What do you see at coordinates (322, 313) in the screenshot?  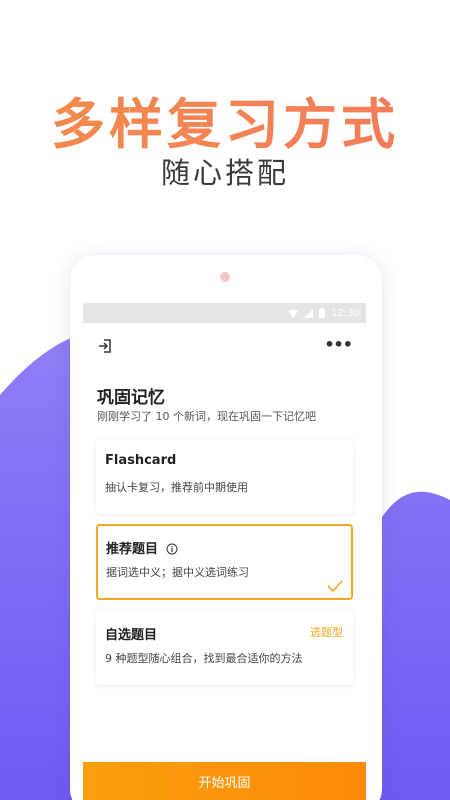 I see `battery-icon` at bounding box center [322, 313].